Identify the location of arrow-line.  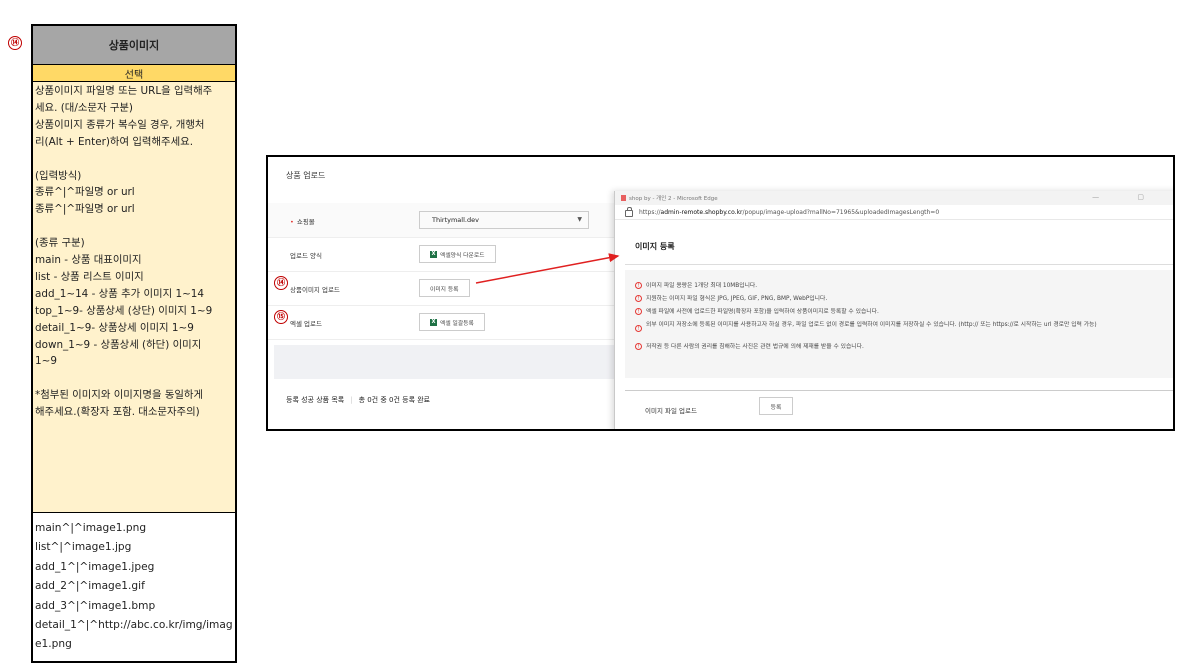
(547, 268).